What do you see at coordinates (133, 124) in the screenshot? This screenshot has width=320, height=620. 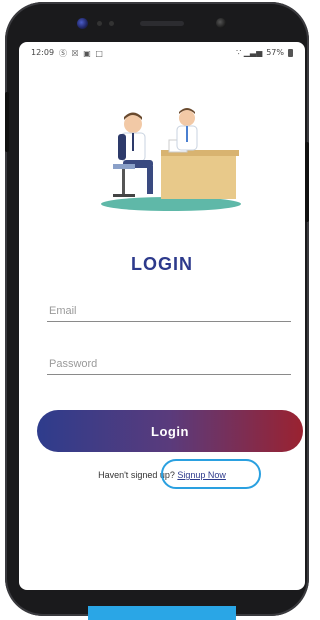 I see `man-left-head` at bounding box center [133, 124].